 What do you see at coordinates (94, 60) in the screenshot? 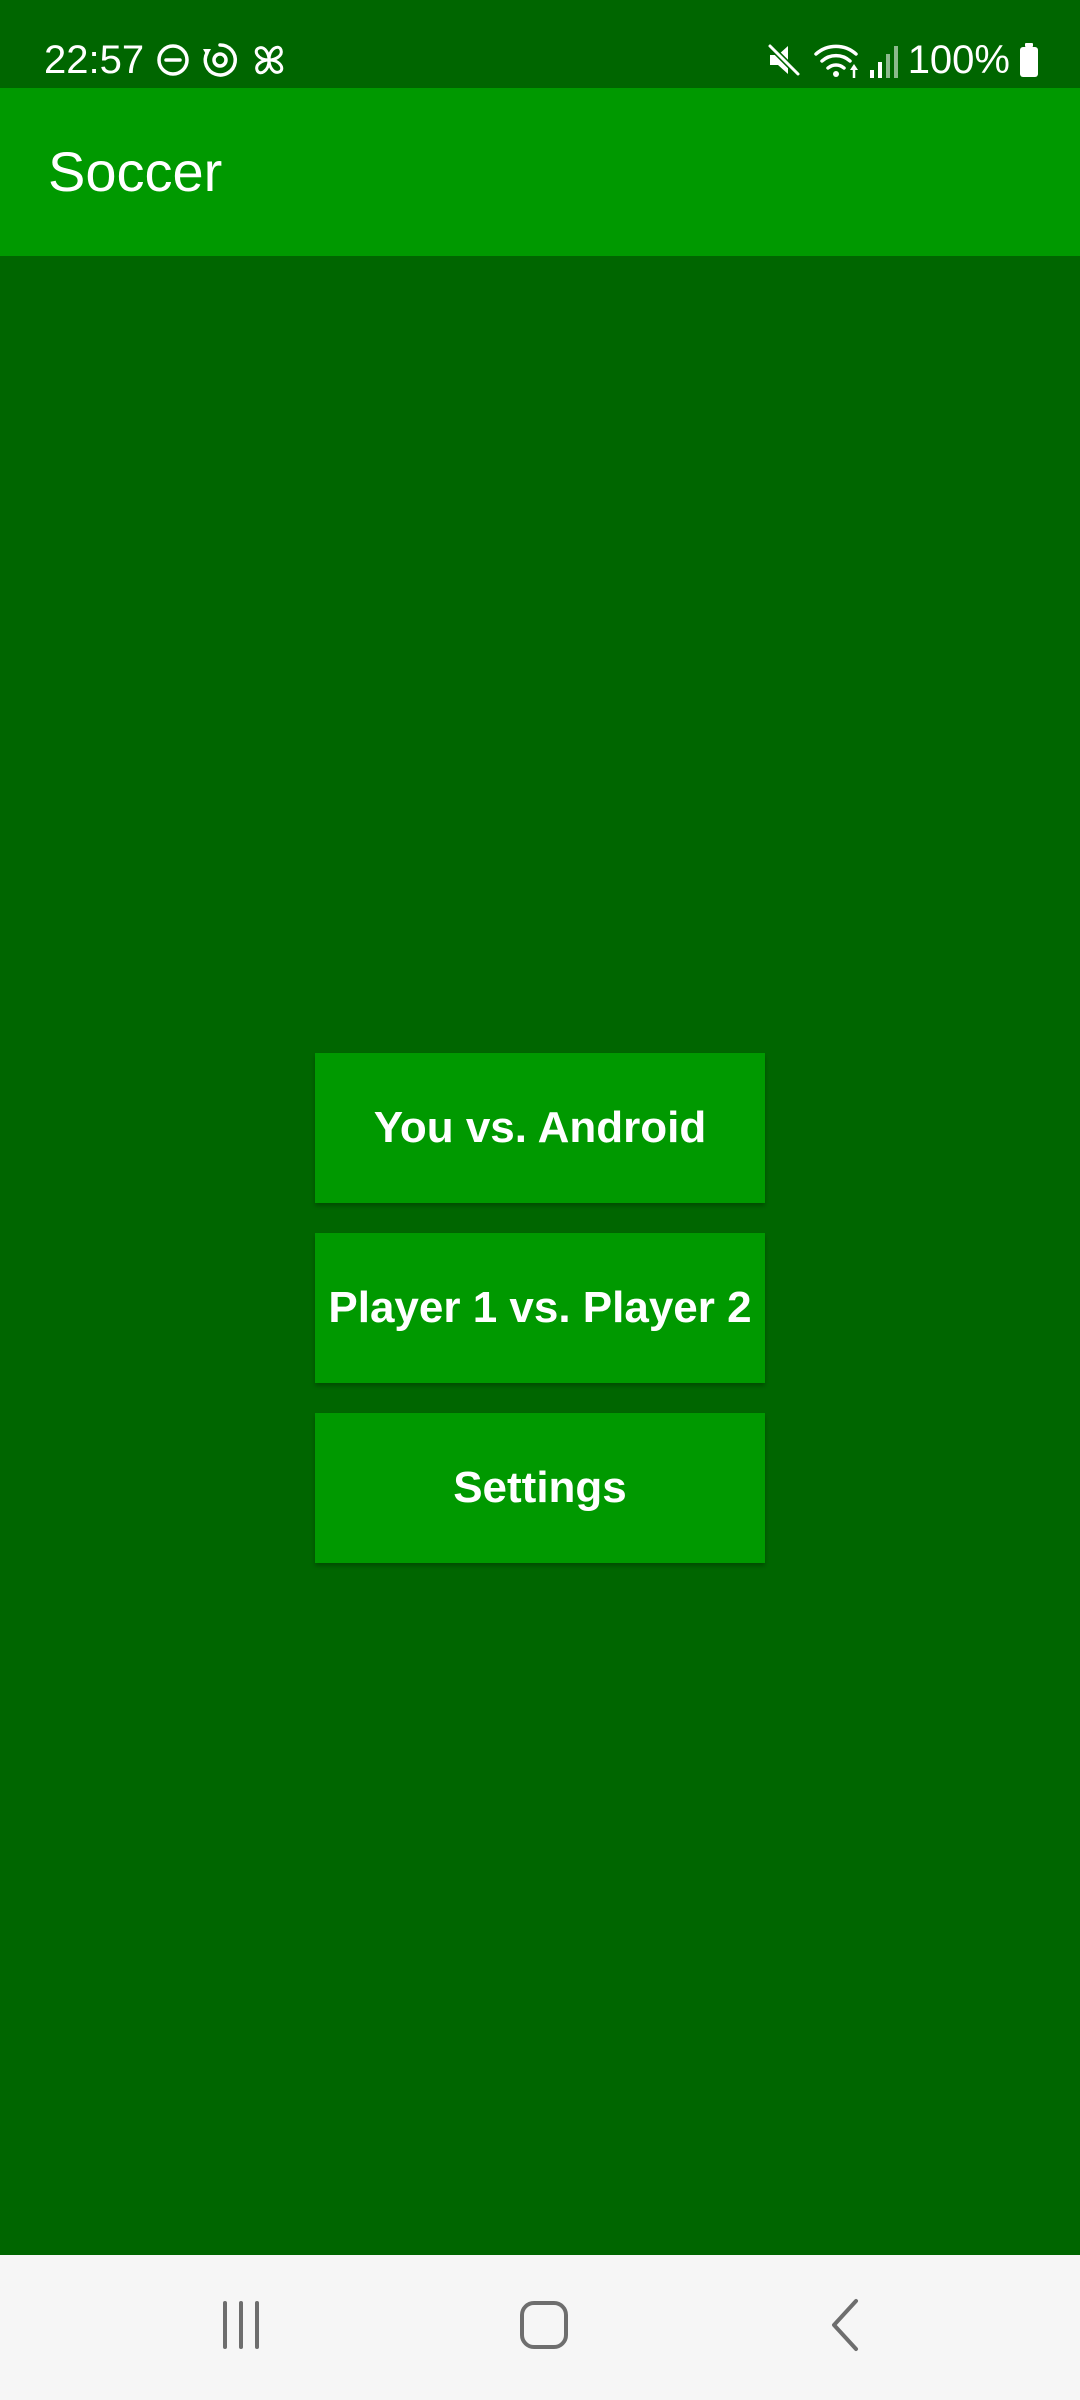
I see `status-time: 22:57` at bounding box center [94, 60].